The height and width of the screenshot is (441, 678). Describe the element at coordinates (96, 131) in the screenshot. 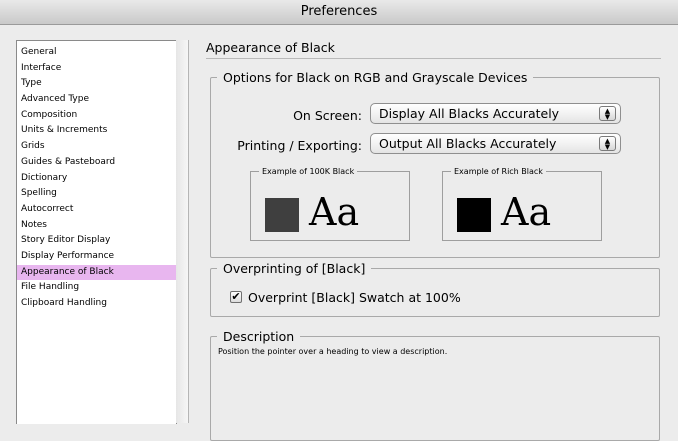

I see `sidebar-item-units-increments: Units & Increments` at that location.